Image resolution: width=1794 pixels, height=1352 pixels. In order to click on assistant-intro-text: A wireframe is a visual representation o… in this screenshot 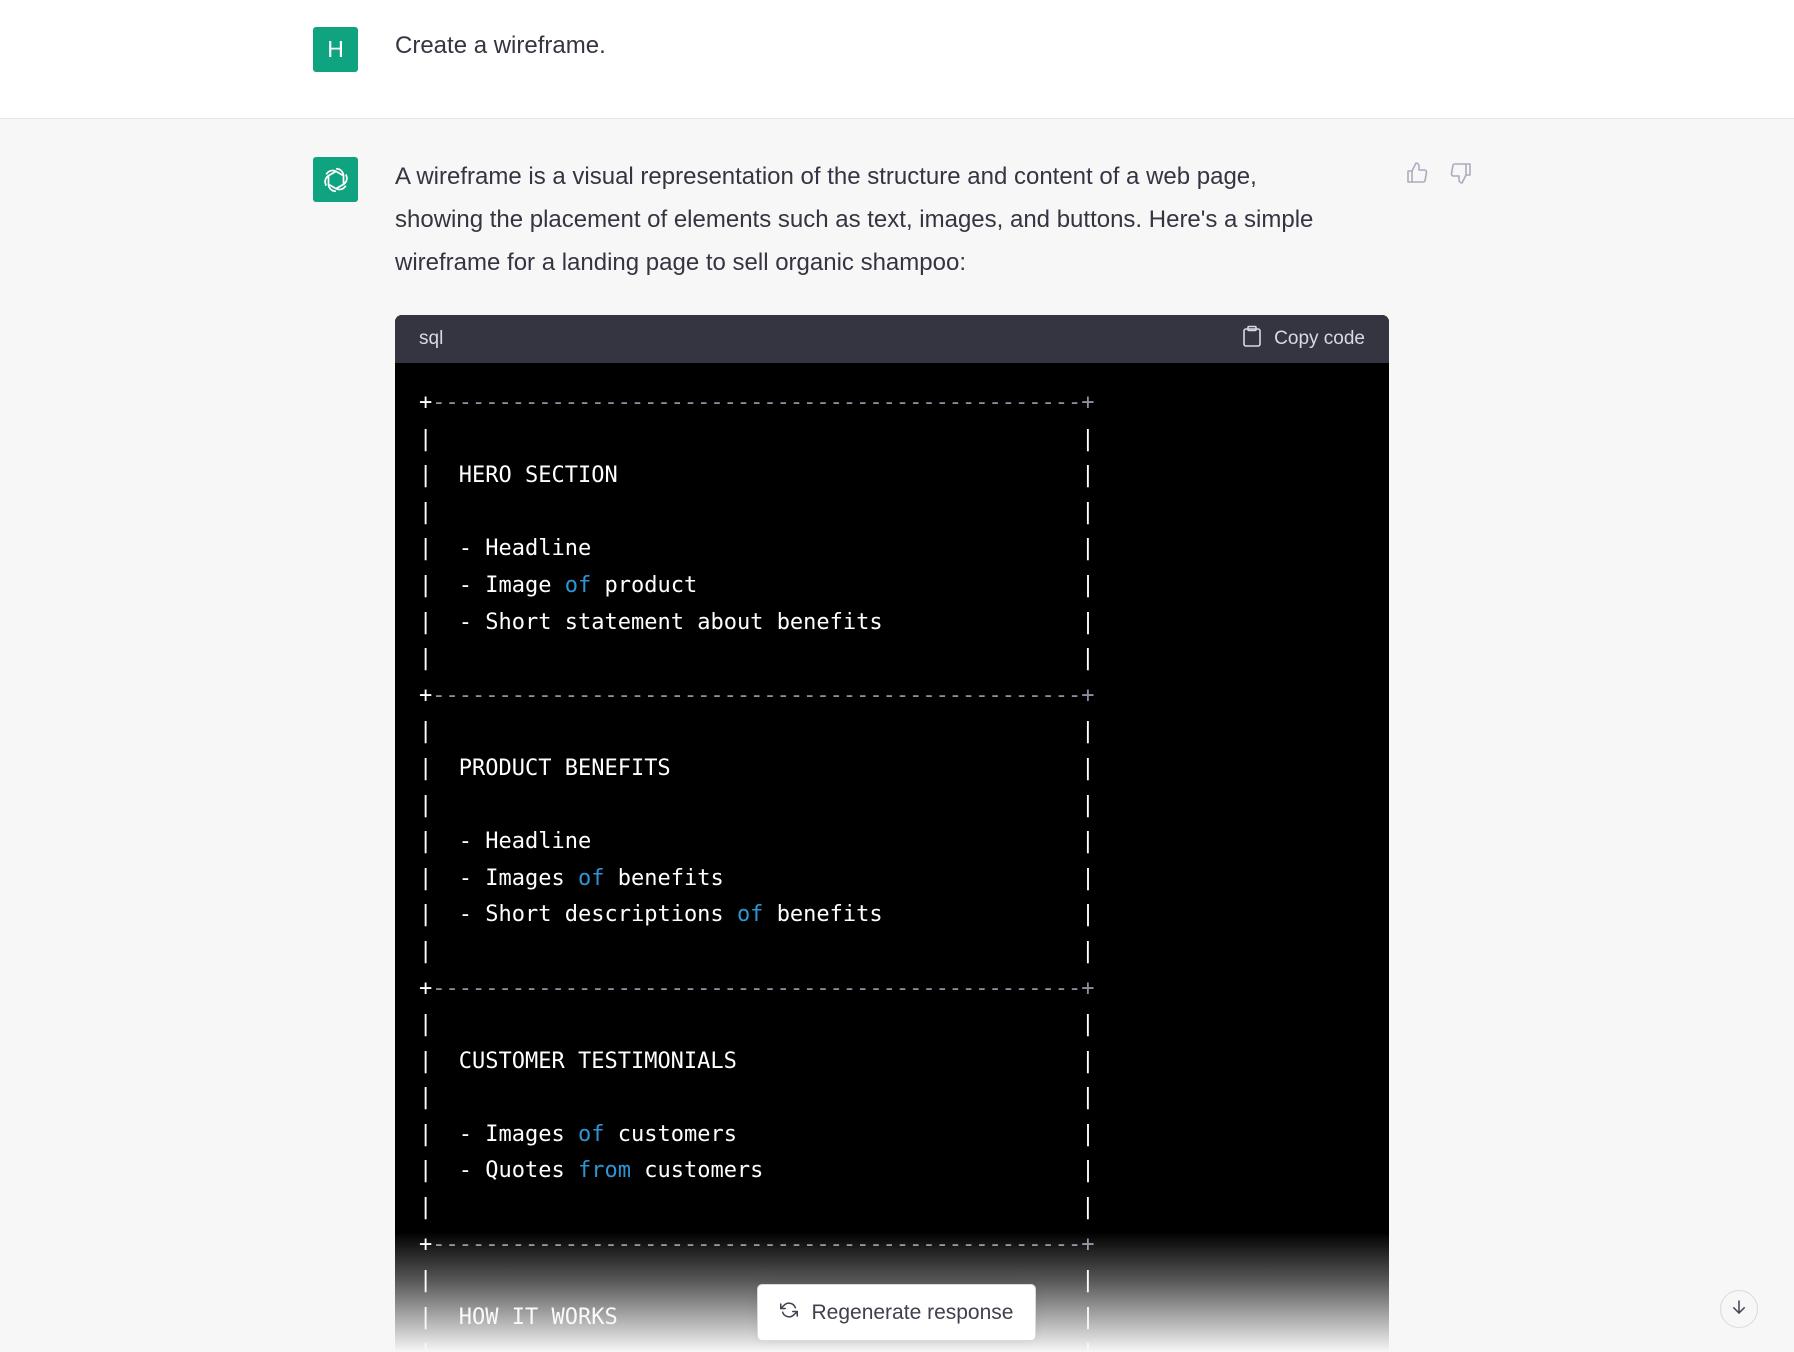, I will do `click(885, 219)`.